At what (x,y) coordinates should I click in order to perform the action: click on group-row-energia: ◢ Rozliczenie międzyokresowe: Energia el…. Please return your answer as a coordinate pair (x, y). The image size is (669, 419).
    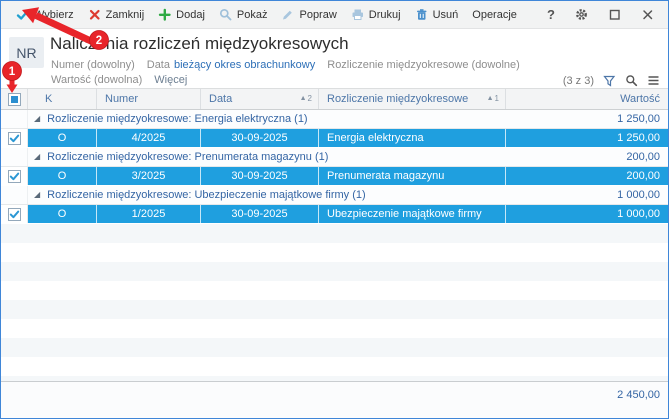
    Looking at the image, I should click on (334, 119).